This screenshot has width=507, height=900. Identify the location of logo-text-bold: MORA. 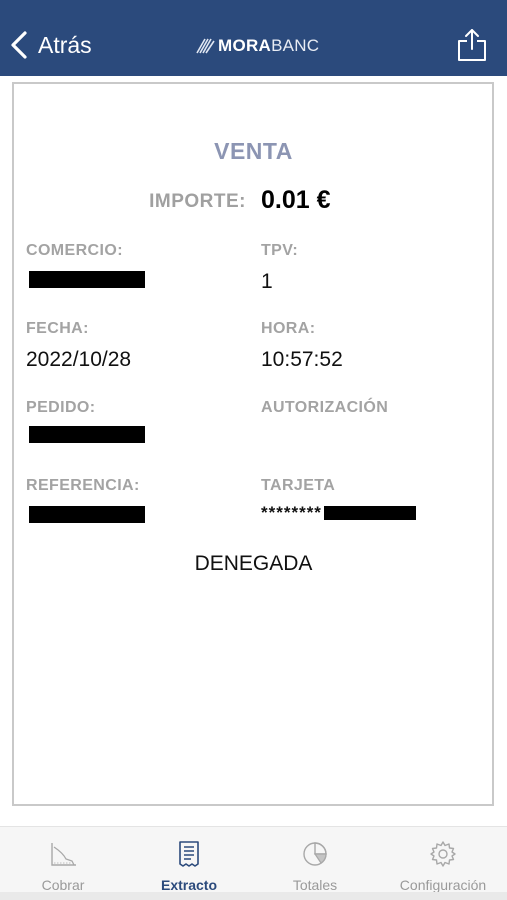
(245, 45).